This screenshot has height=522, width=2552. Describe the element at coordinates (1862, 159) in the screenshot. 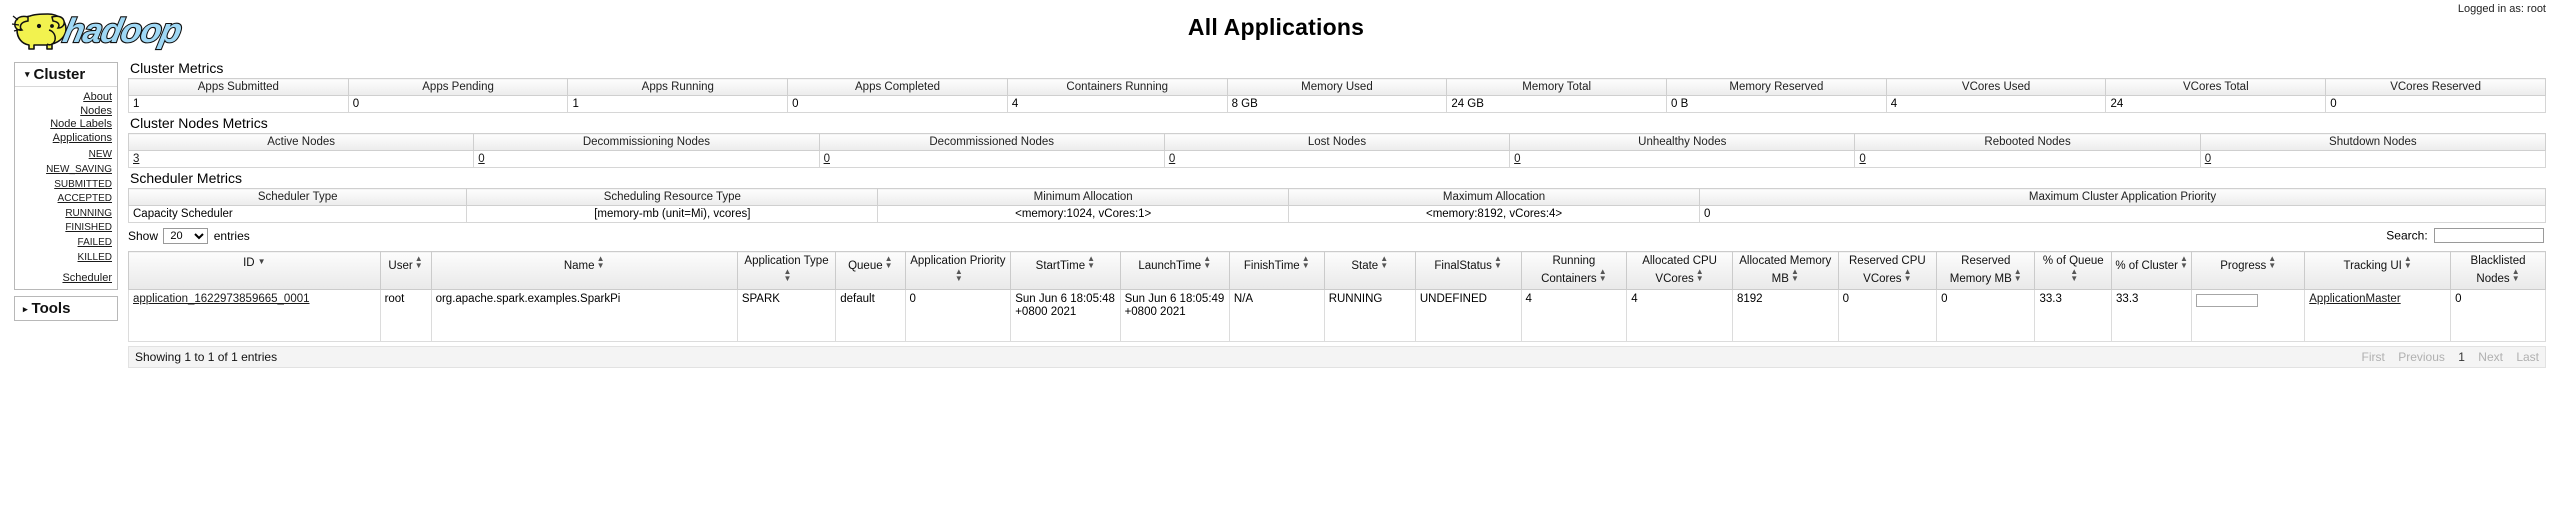

I see `rebooted-nodes-link: 0` at that location.